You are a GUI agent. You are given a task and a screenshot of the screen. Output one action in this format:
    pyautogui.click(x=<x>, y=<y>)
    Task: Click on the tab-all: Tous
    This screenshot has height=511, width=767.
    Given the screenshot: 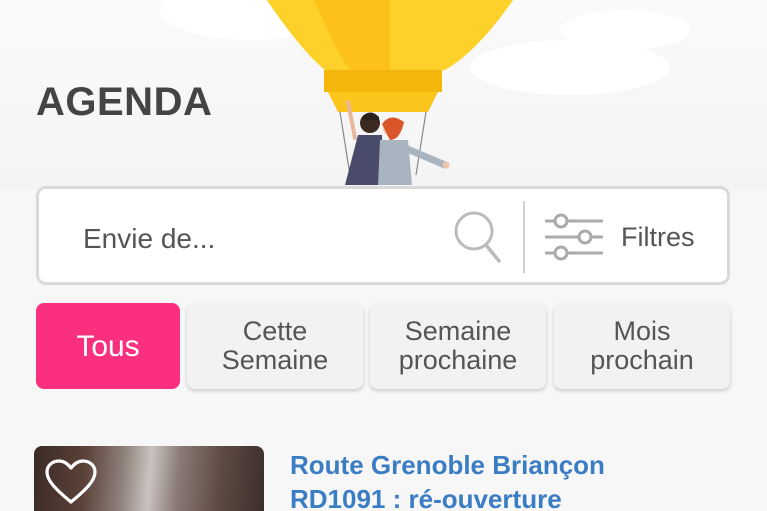 What is the action you would take?
    pyautogui.click(x=108, y=346)
    